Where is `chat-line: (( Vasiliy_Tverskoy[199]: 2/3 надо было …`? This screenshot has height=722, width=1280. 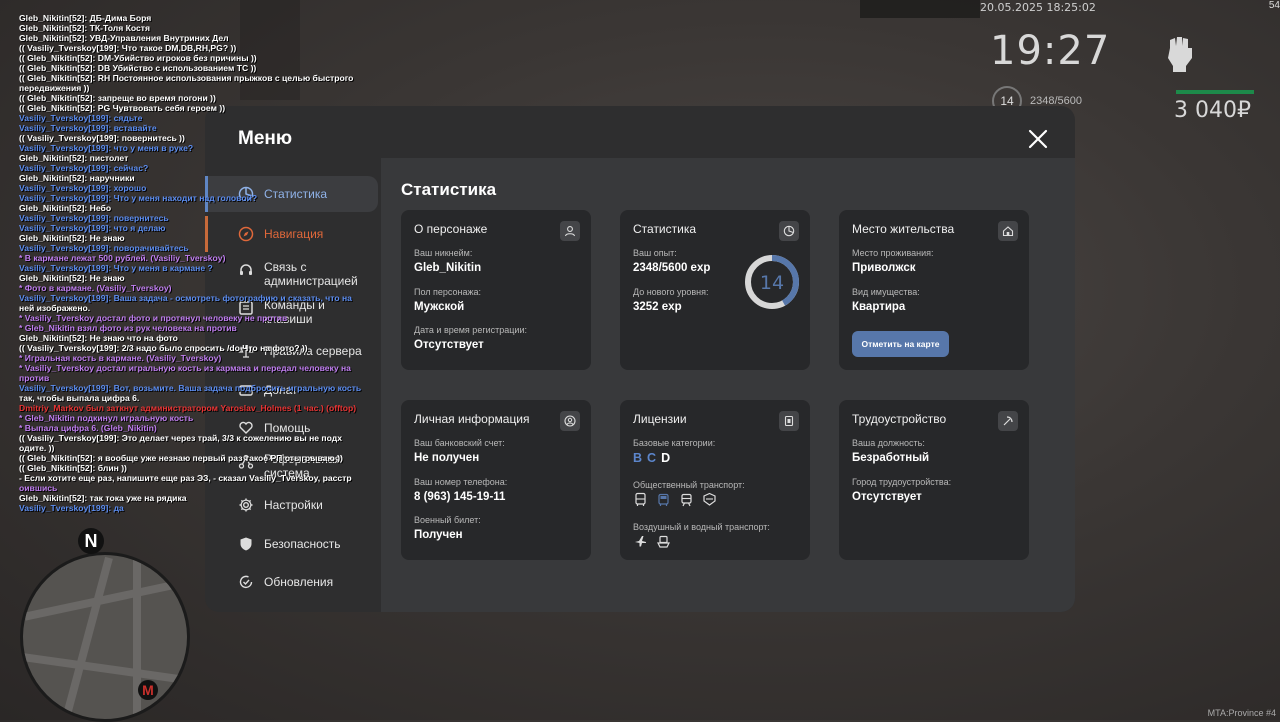
chat-line: (( Vasiliy_Tverskoy[199]: 2/3 надо было … is located at coordinates (163, 348).